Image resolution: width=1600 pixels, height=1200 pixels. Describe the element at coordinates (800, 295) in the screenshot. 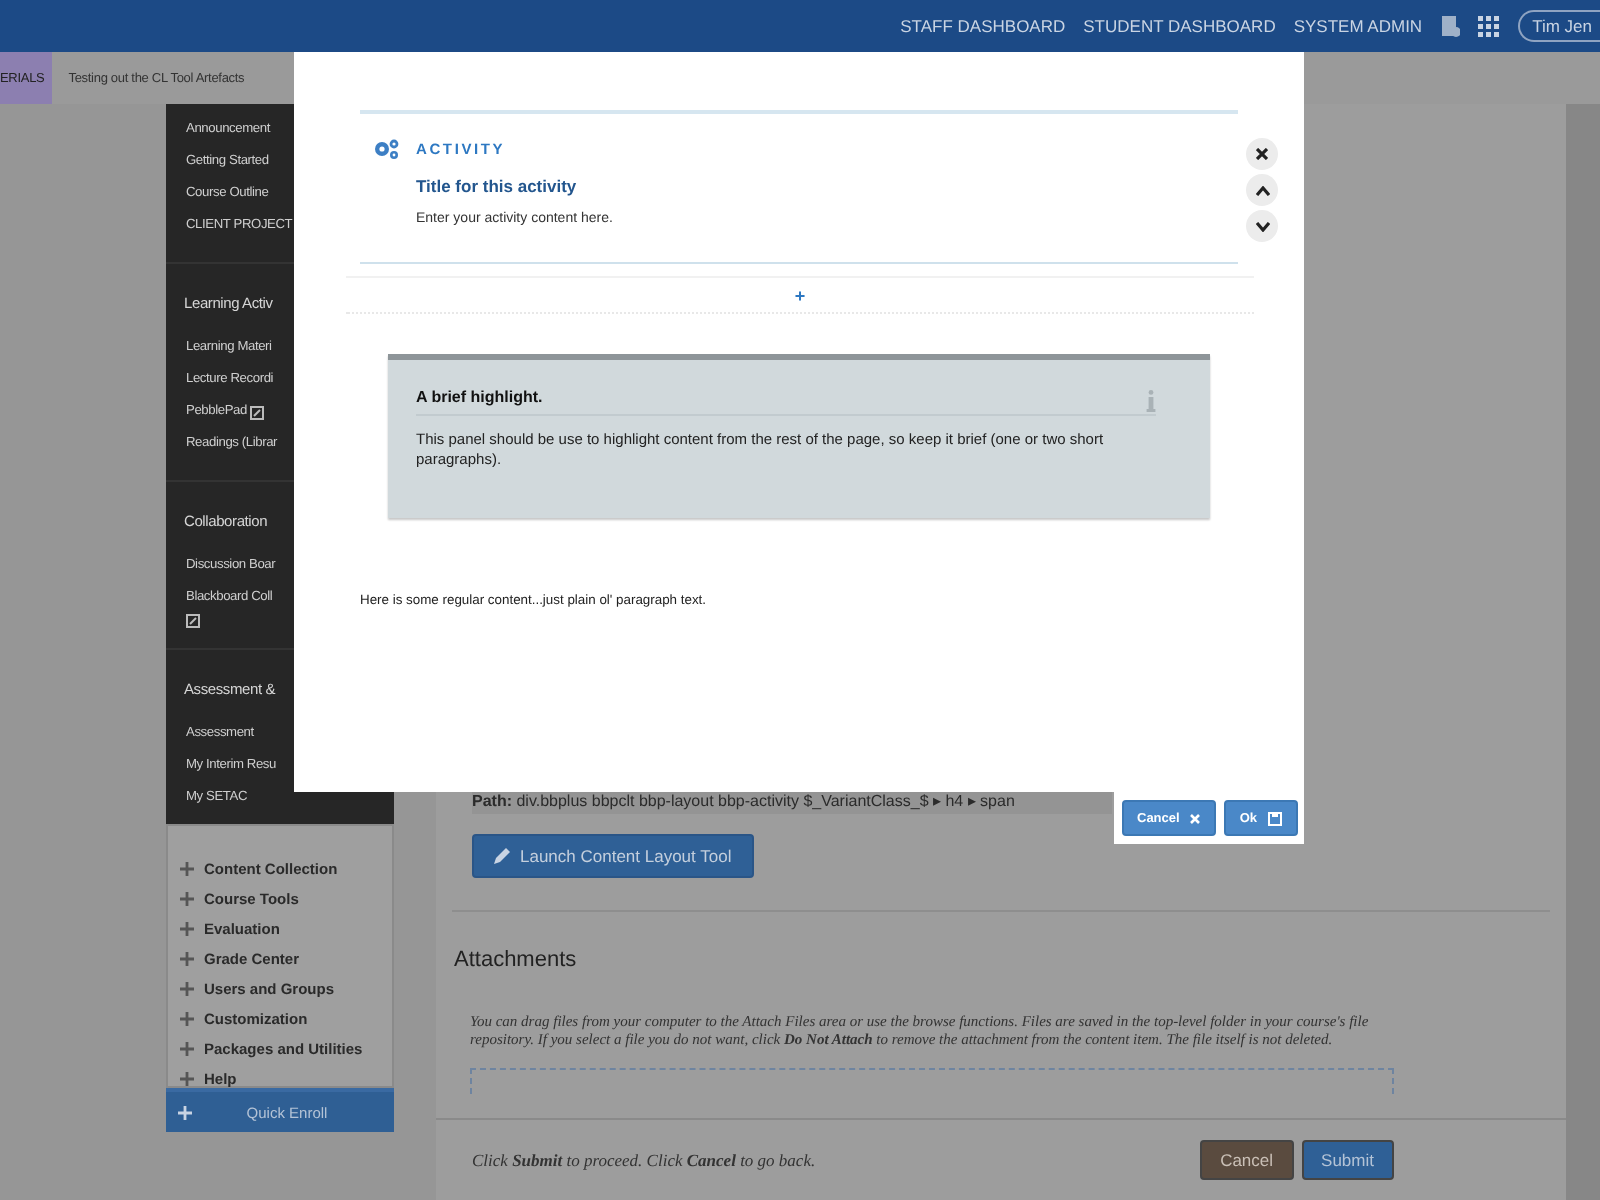

I see `add-block-button: +` at that location.